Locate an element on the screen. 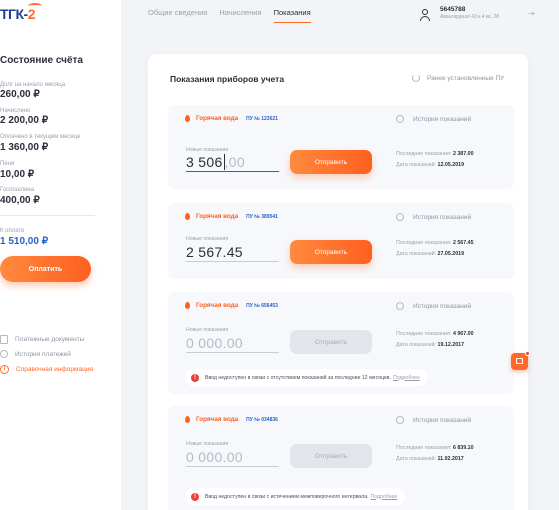  penalty-value: 10,00 ₽ is located at coordinates (17, 174).